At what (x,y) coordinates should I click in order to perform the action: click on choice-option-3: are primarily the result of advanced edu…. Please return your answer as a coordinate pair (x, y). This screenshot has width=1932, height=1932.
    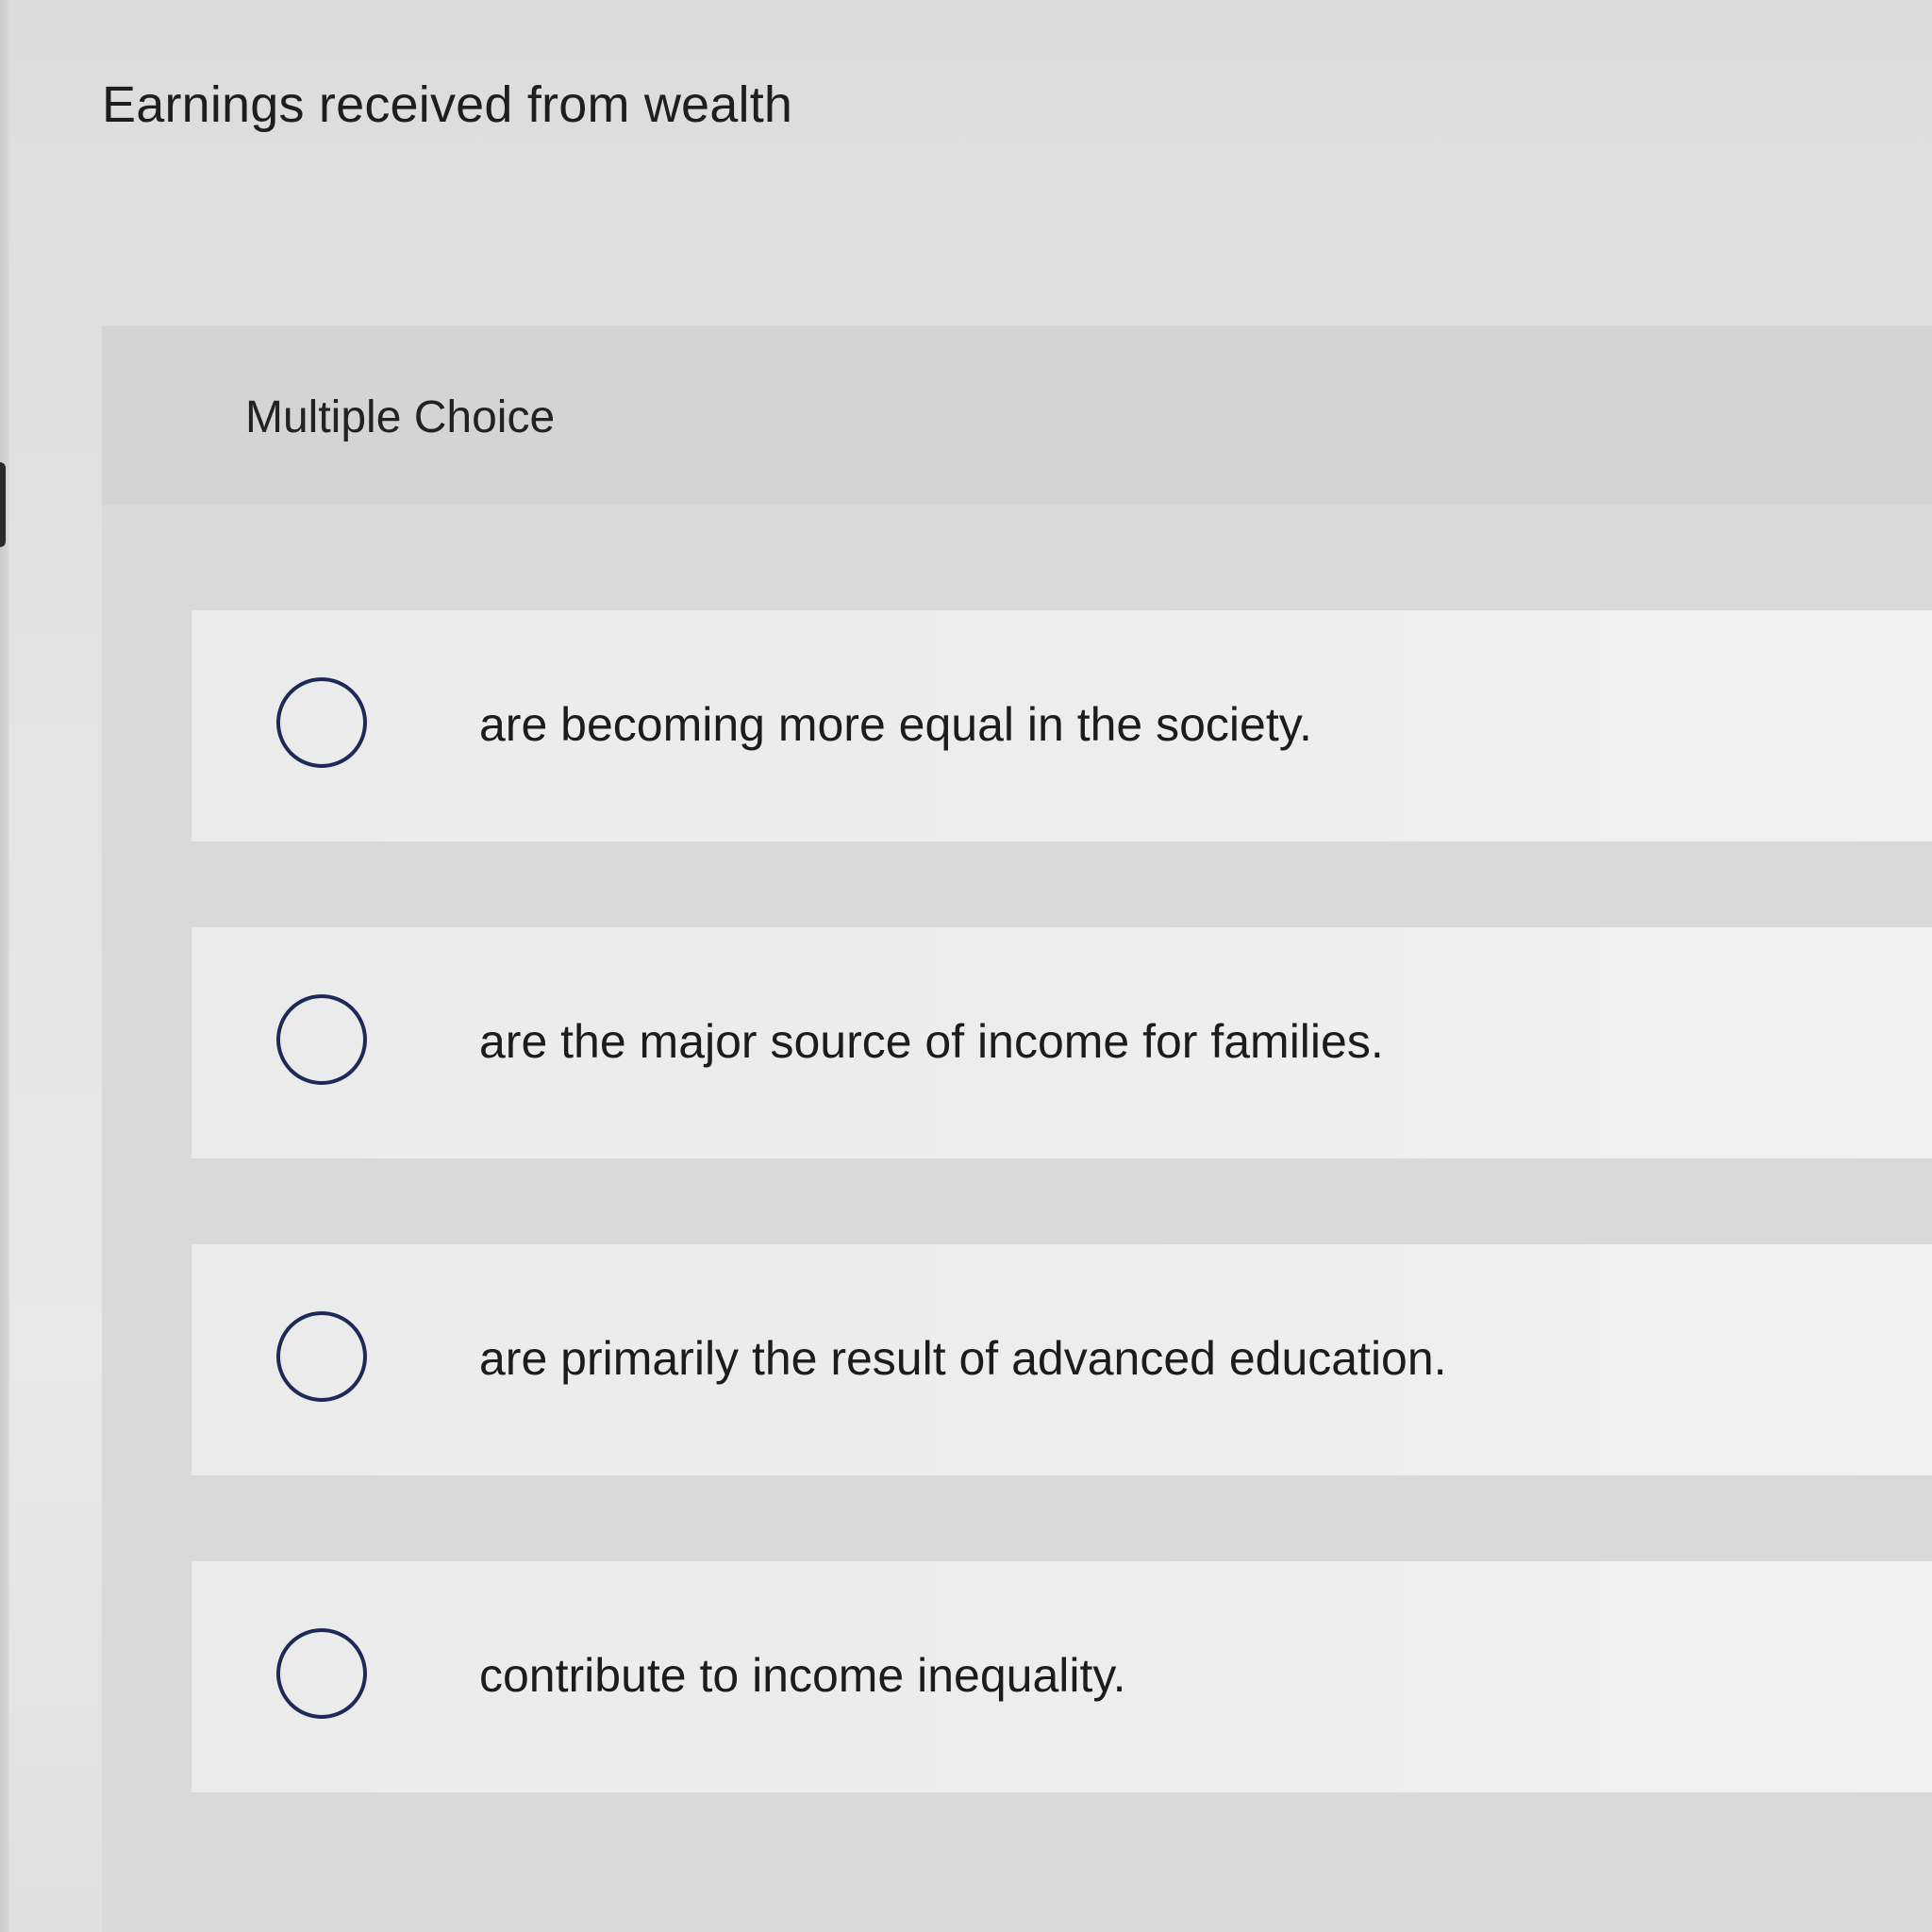
    Looking at the image, I should click on (1062, 1359).